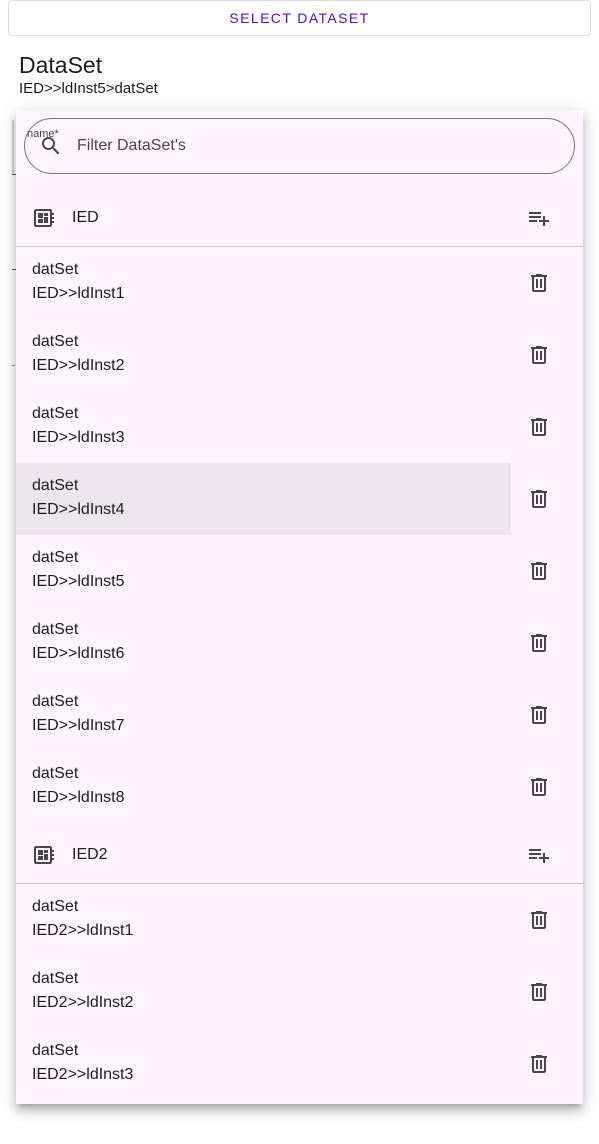 The width and height of the screenshot is (599, 1144). What do you see at coordinates (78, 725) in the screenshot?
I see `list-item-secondary: IED>>ldInst7` at bounding box center [78, 725].